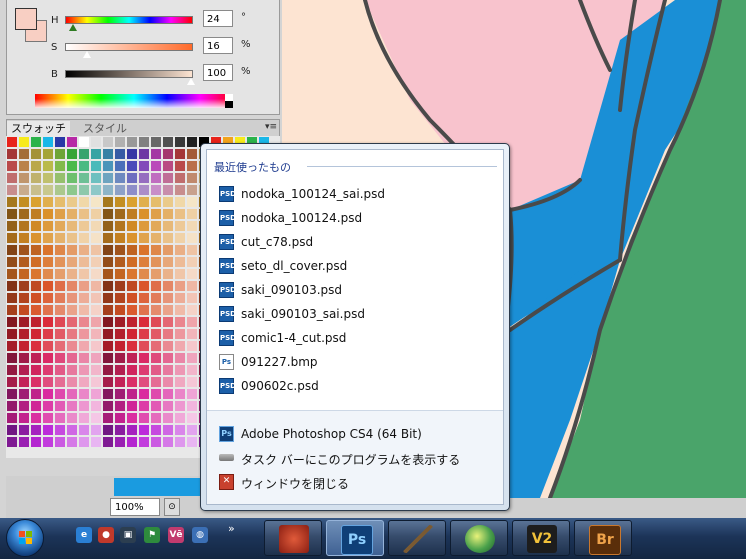 This screenshot has width=746, height=559. What do you see at coordinates (358, 434) in the screenshot?
I see `open-photoshop-task: Ps Adobe Photoshop CS4 (64 Bit)` at bounding box center [358, 434].